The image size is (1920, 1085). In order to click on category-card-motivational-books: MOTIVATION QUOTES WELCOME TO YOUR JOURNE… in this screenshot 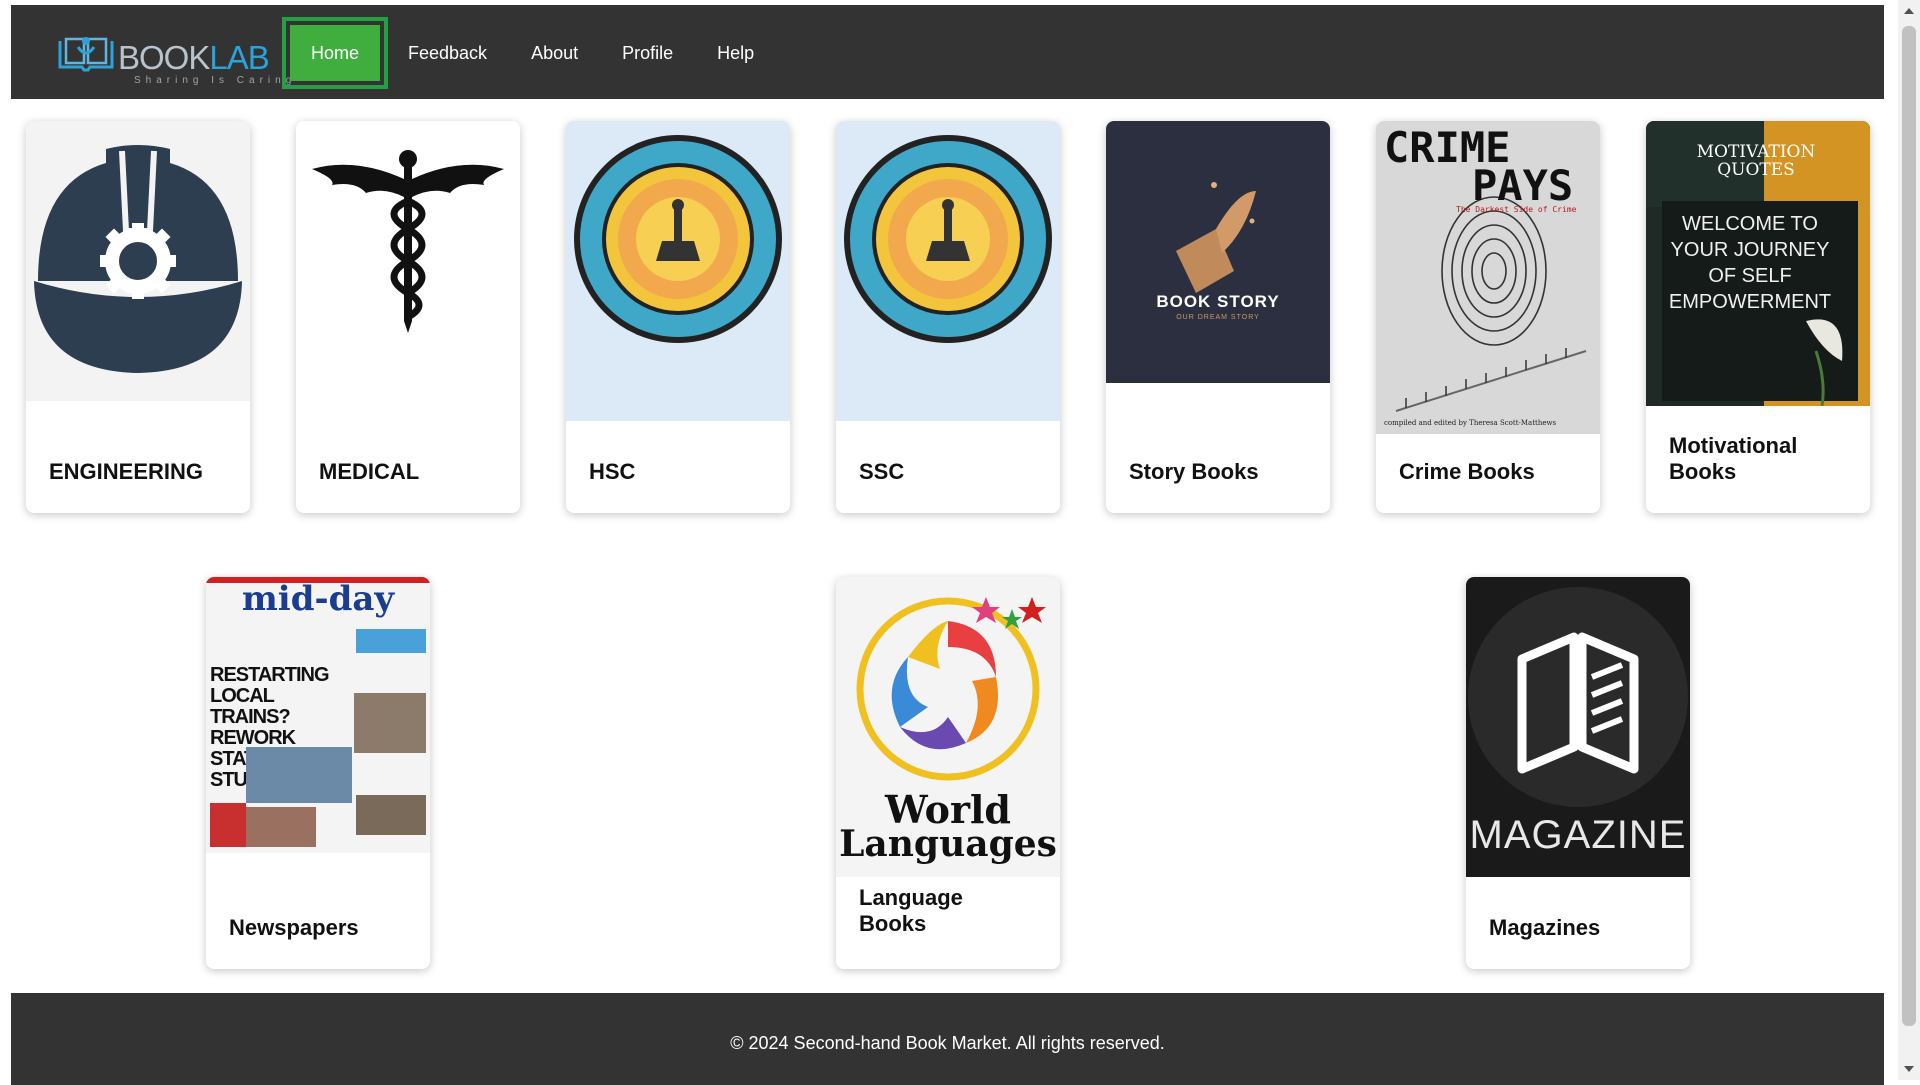, I will do `click(1758, 317)`.